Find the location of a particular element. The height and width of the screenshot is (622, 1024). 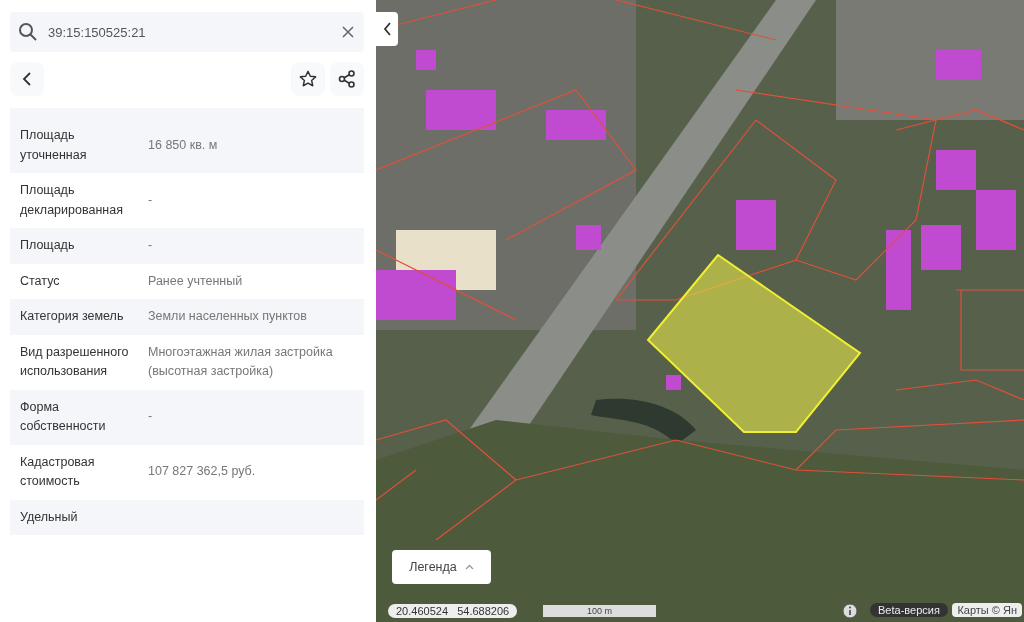

property-label: Кадастровая стоимость is located at coordinates (58, 471).